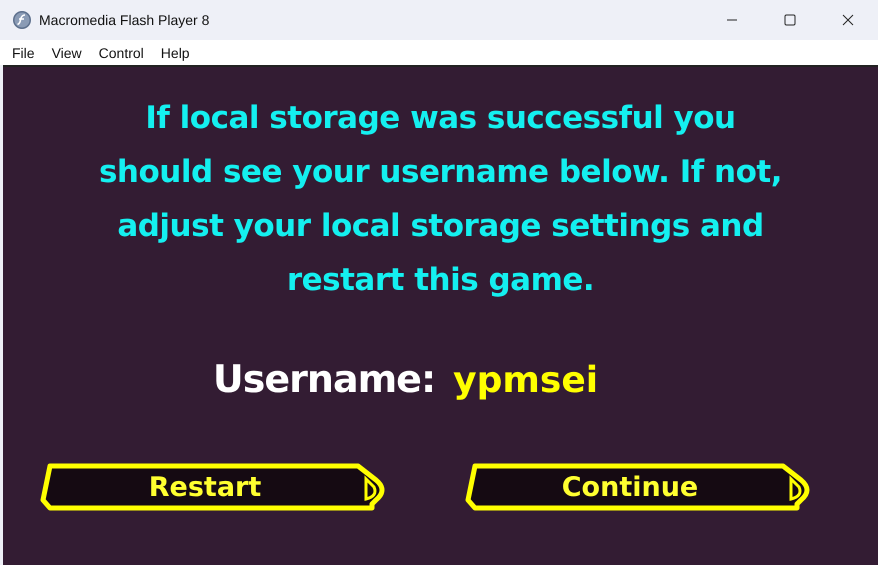 The height and width of the screenshot is (565, 878). Describe the element at coordinates (790, 20) in the screenshot. I see `maximize-icon` at that location.